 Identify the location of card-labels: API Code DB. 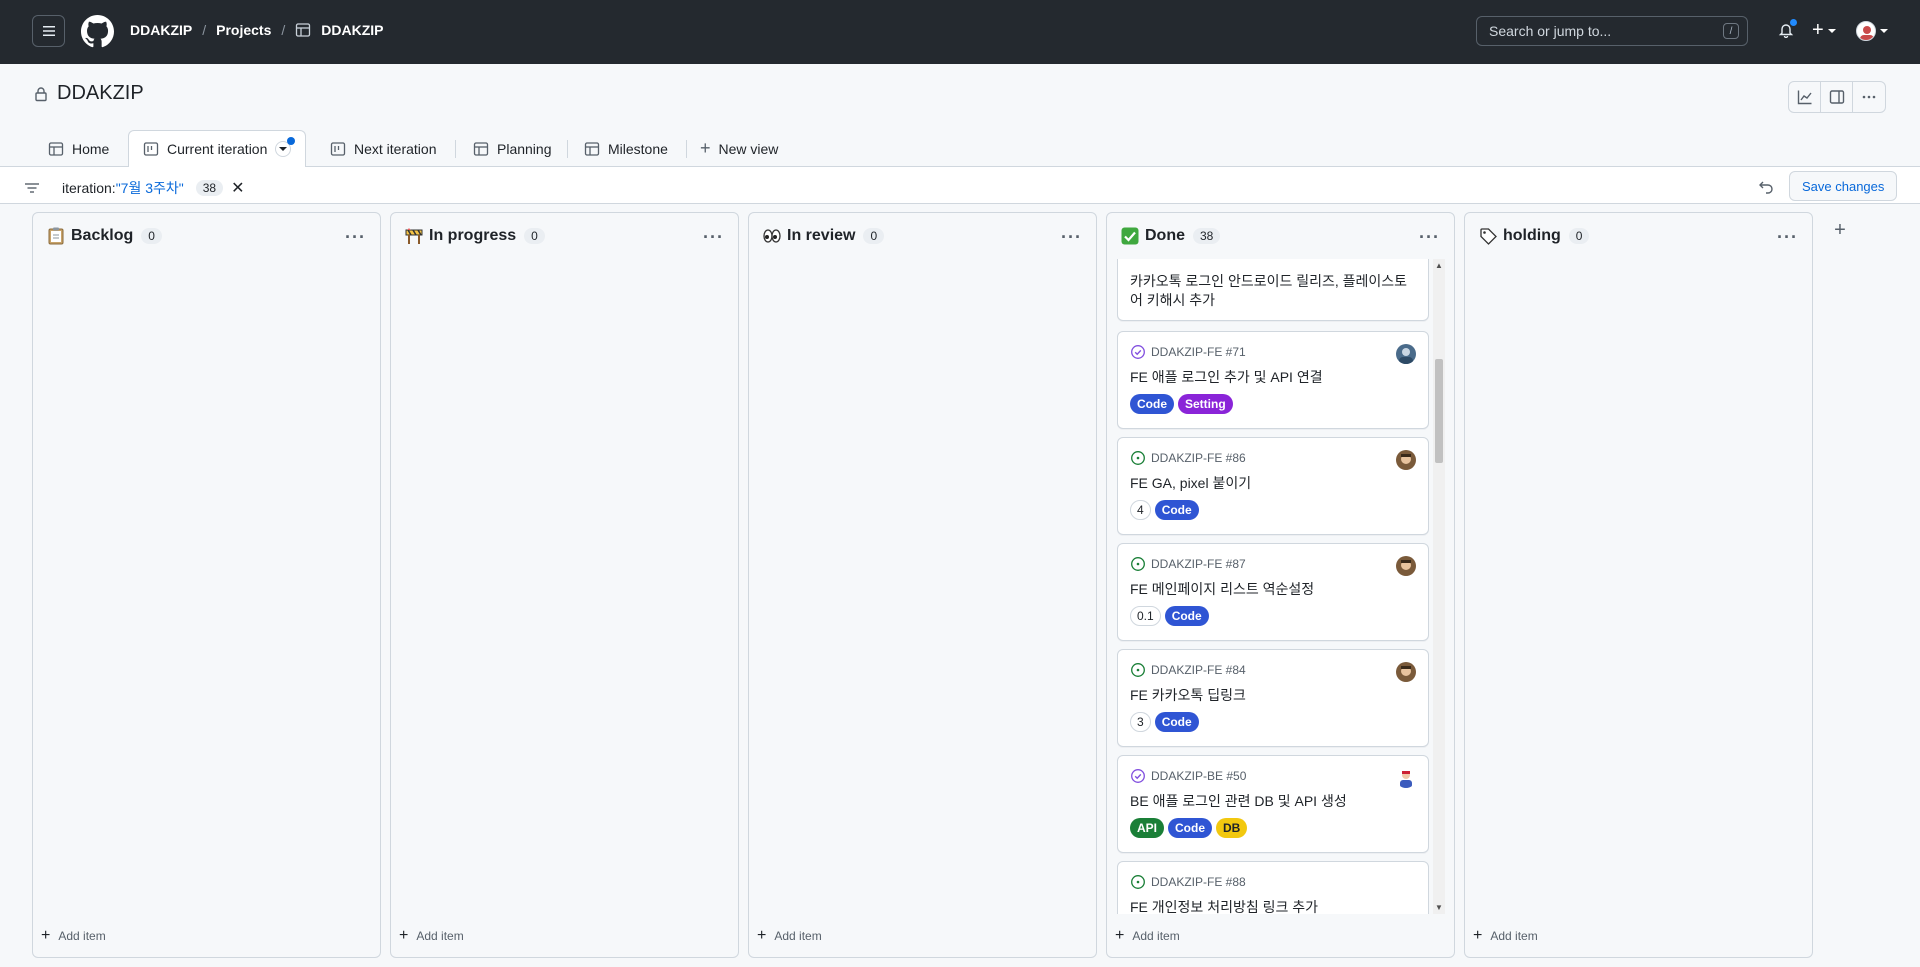
(1189, 828).